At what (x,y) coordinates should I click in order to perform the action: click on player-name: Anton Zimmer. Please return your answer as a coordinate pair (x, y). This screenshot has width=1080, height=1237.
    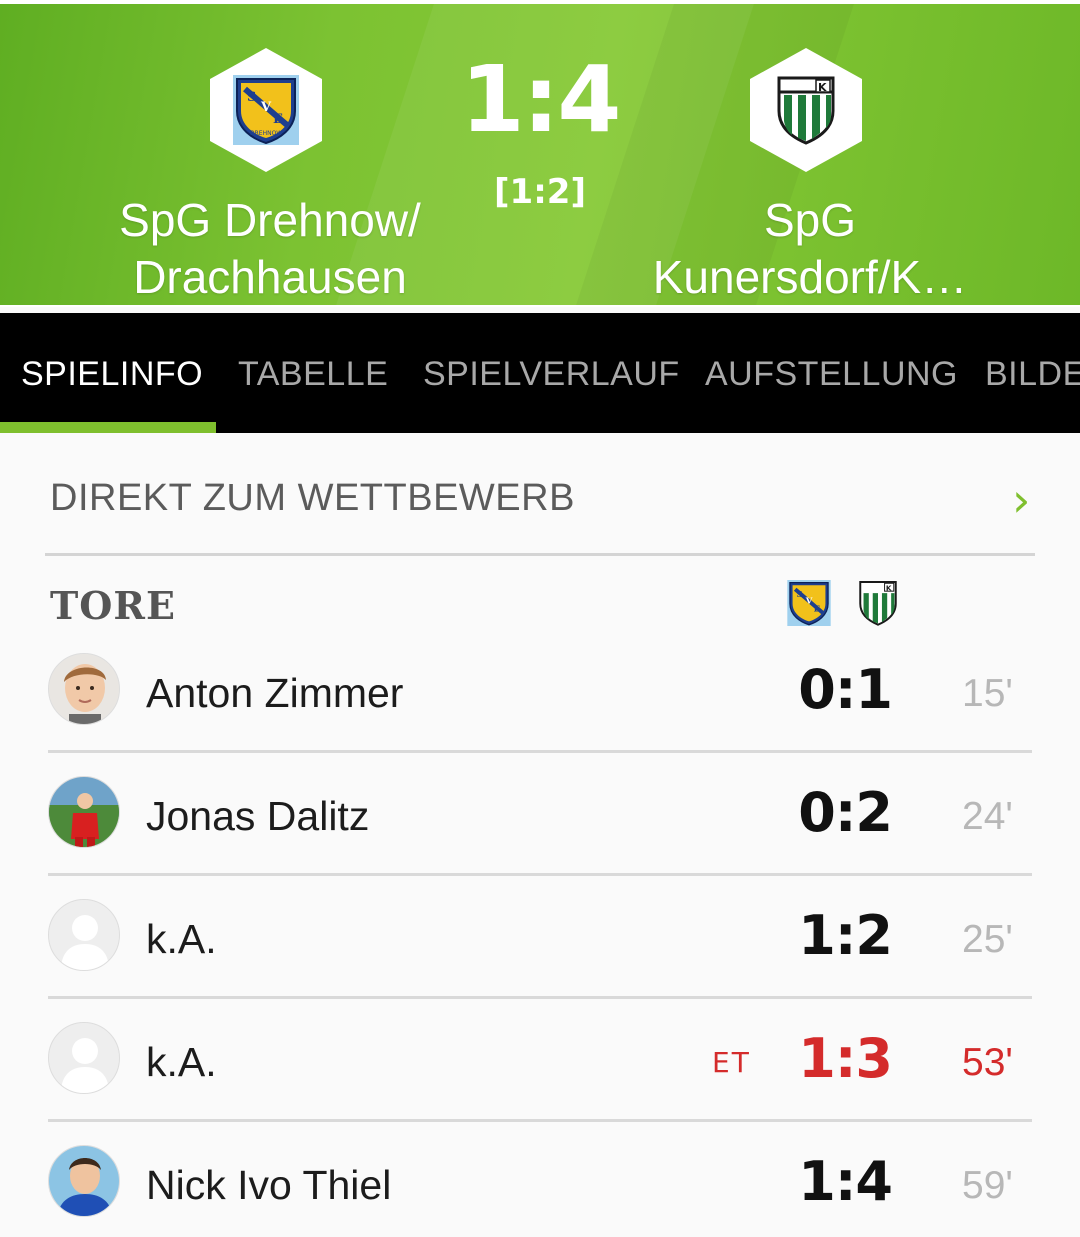
    Looking at the image, I should click on (275, 693).